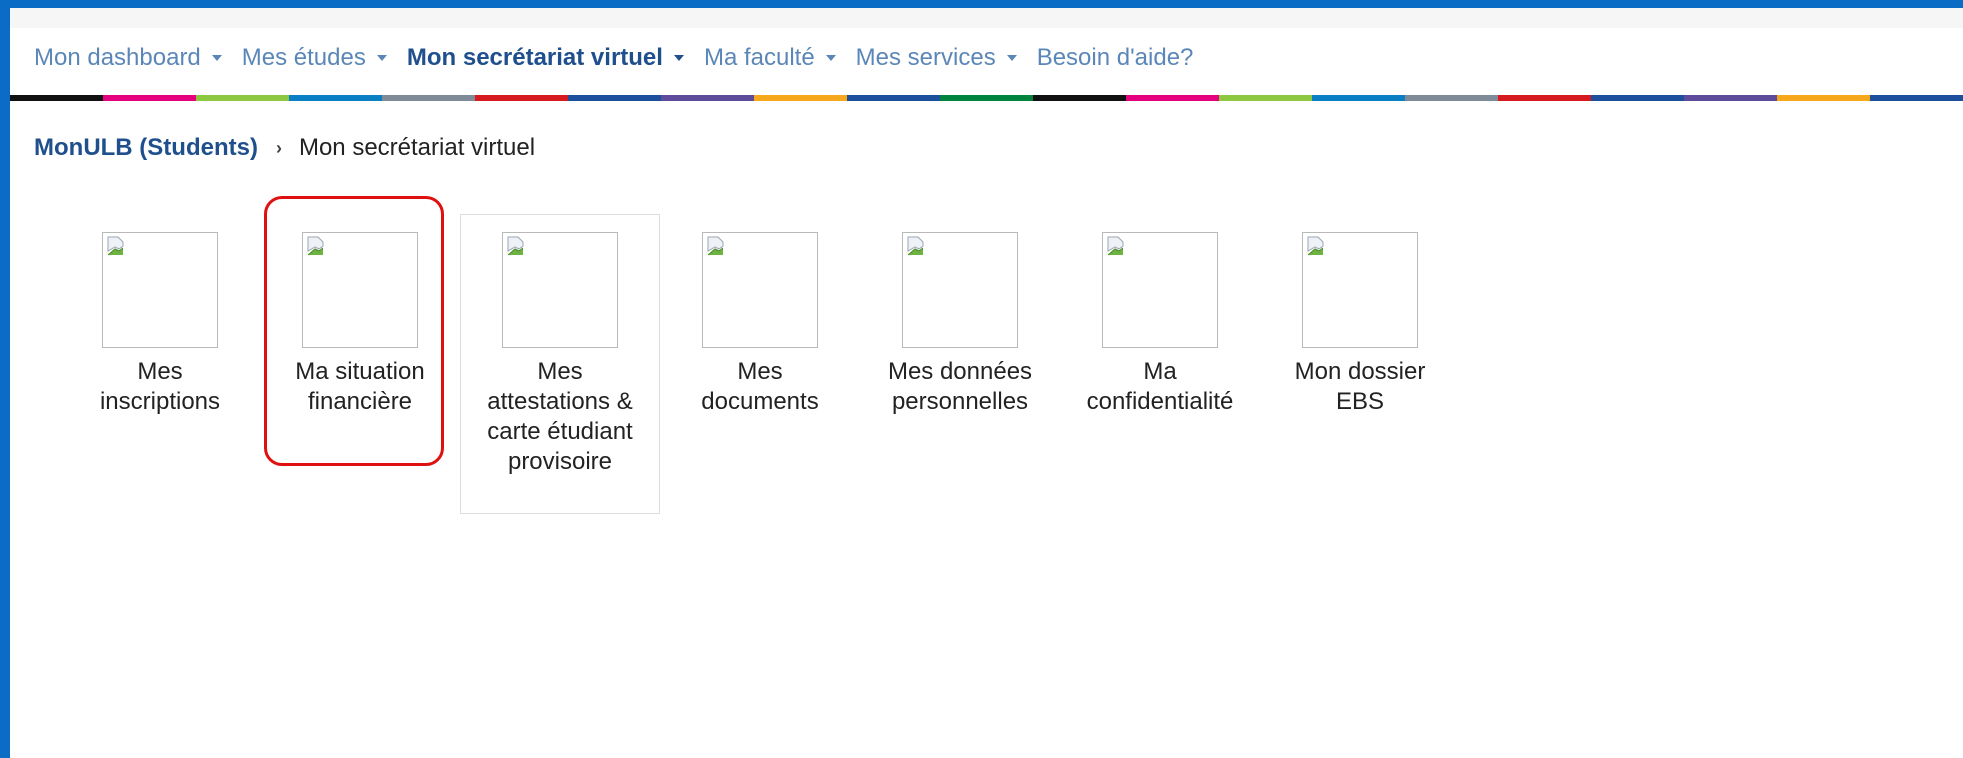  Describe the element at coordinates (534, 57) in the screenshot. I see `nav-item-label: Mon secrétariat virtuel` at that location.